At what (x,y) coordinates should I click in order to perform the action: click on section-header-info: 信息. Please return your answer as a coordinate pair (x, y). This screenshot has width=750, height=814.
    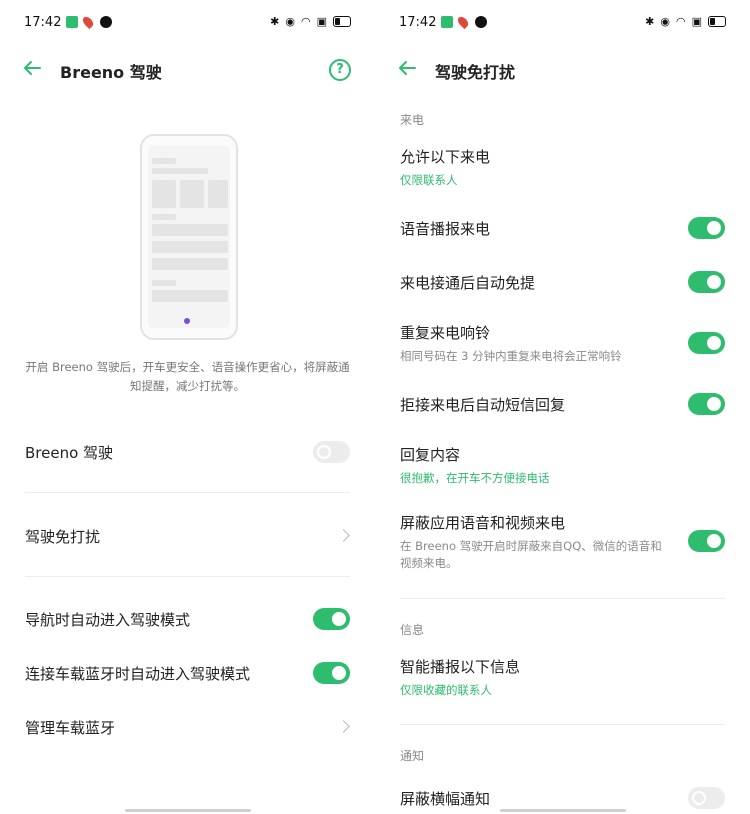
    Looking at the image, I should click on (412, 630).